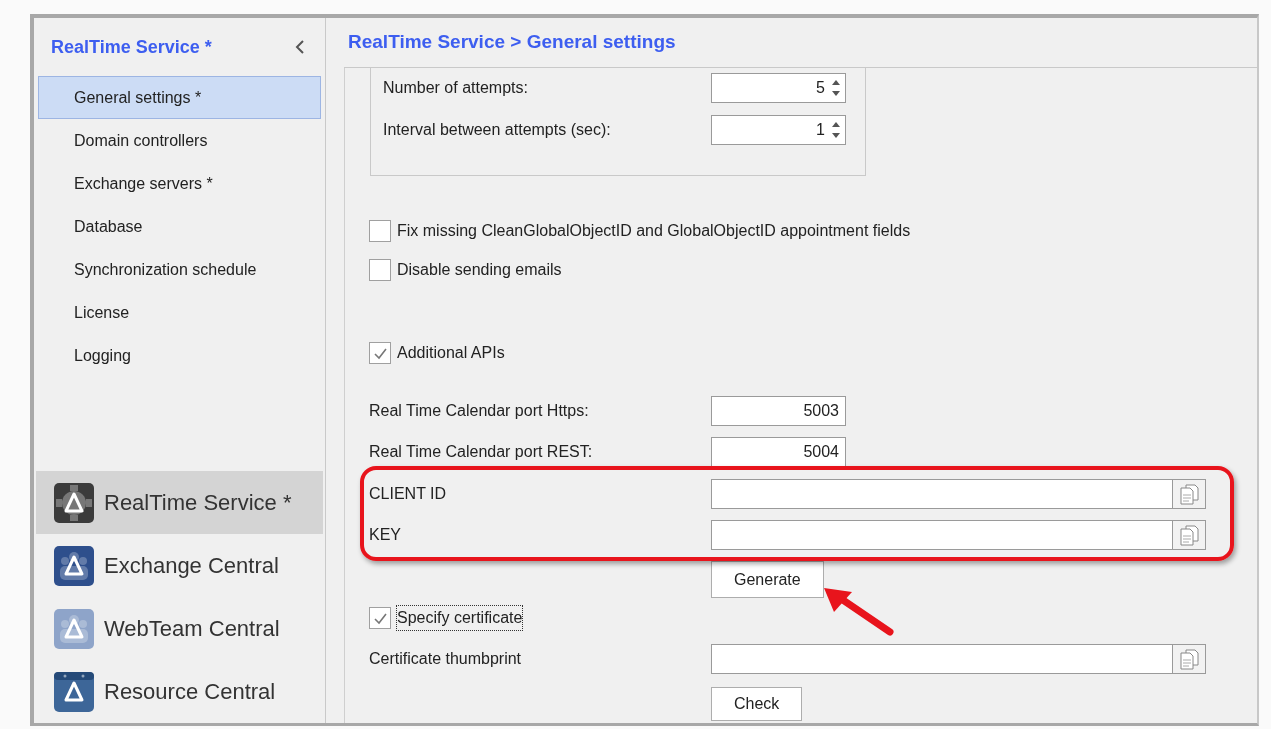 This screenshot has height=729, width=1271. What do you see at coordinates (179, 183) in the screenshot?
I see `sidebar-item: Exchange servers *` at bounding box center [179, 183].